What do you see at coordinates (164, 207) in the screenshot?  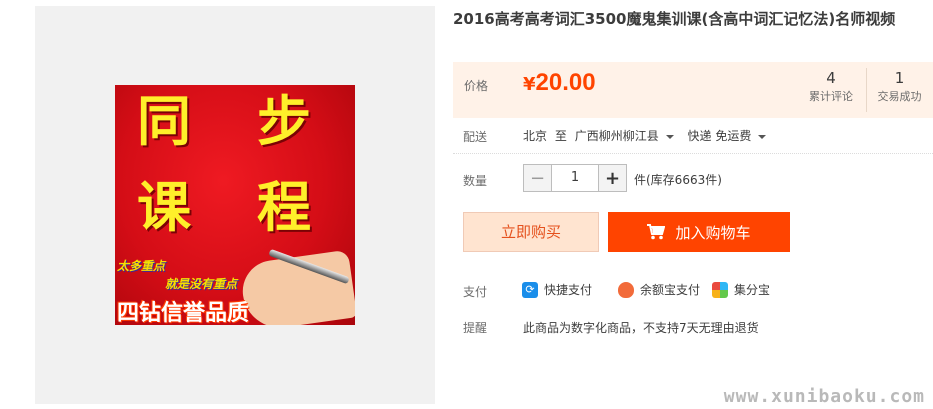 I see `image-char: 课` at bounding box center [164, 207].